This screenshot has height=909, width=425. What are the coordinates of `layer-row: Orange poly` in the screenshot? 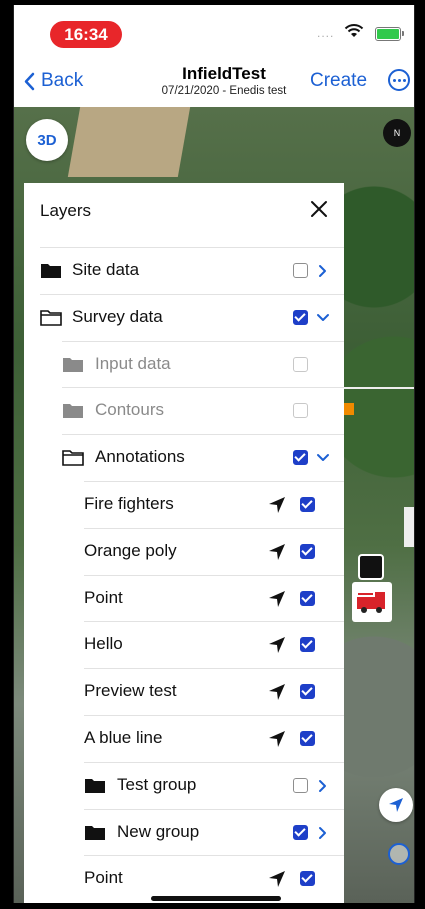 It's located at (184, 551).